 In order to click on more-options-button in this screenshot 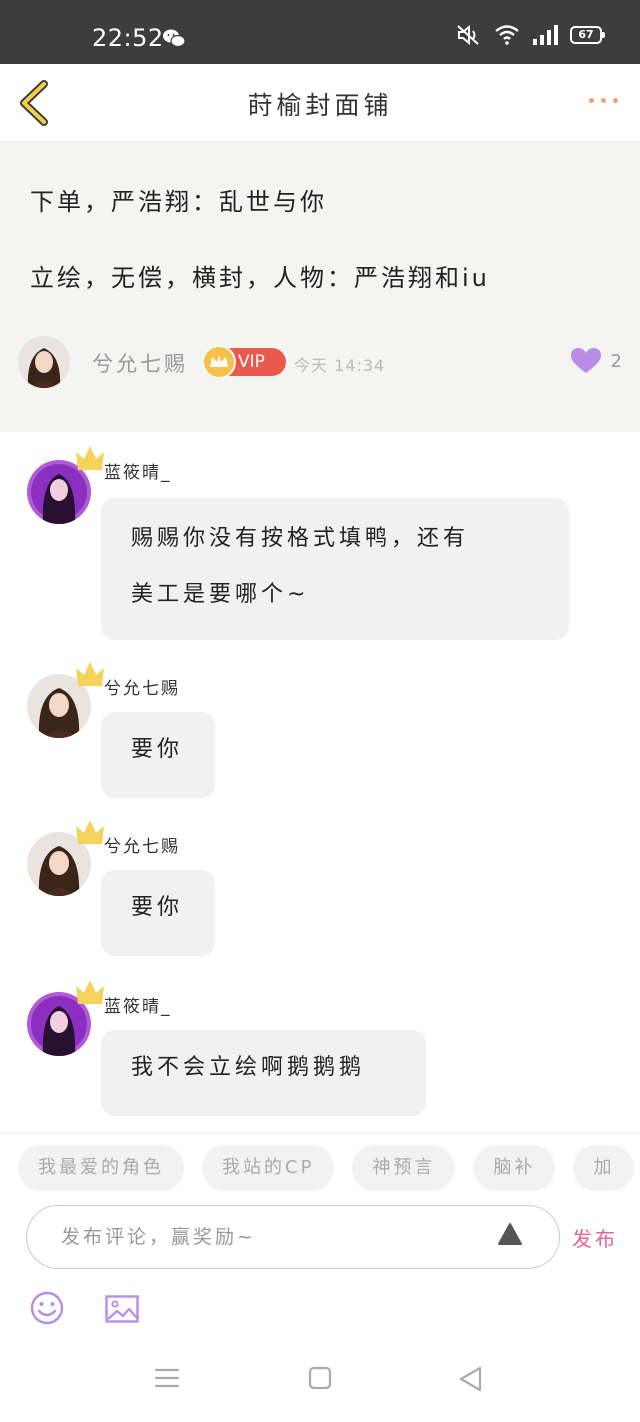, I will do `click(603, 100)`.